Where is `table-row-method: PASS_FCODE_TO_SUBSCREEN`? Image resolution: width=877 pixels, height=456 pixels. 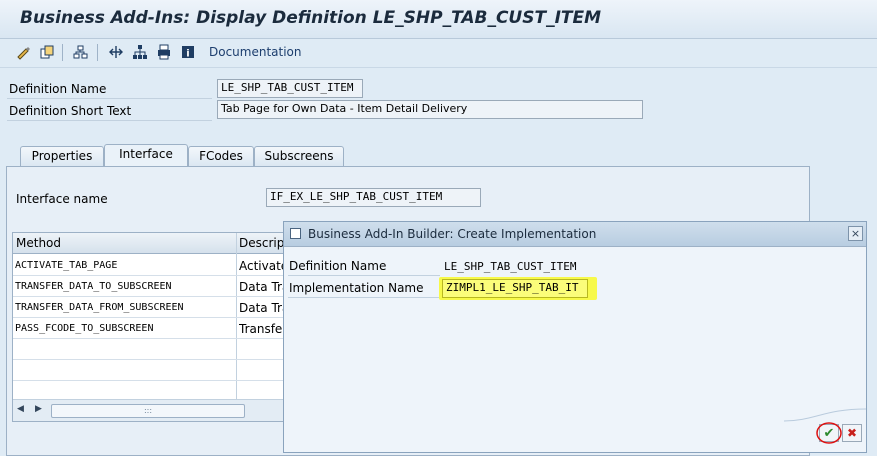
table-row-method: PASS_FCODE_TO_SUBSCREEN is located at coordinates (84, 328).